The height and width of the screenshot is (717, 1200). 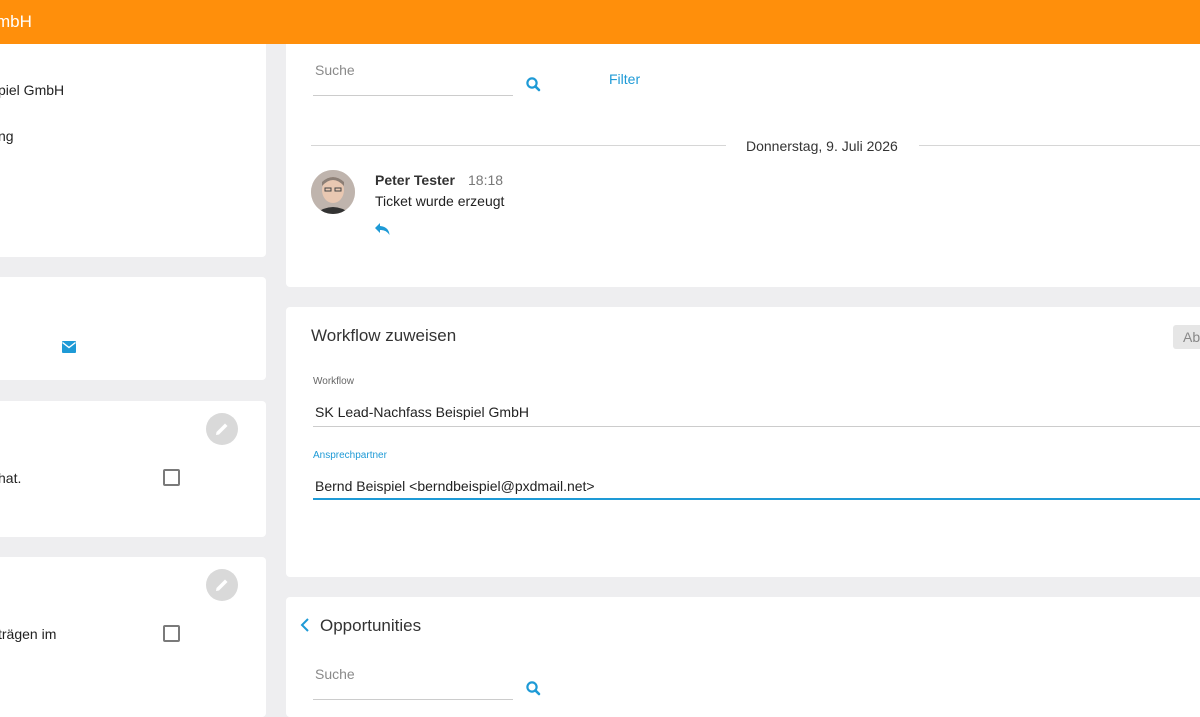 What do you see at coordinates (28, 634) in the screenshot?
I see `option-2-text: trägen im` at bounding box center [28, 634].